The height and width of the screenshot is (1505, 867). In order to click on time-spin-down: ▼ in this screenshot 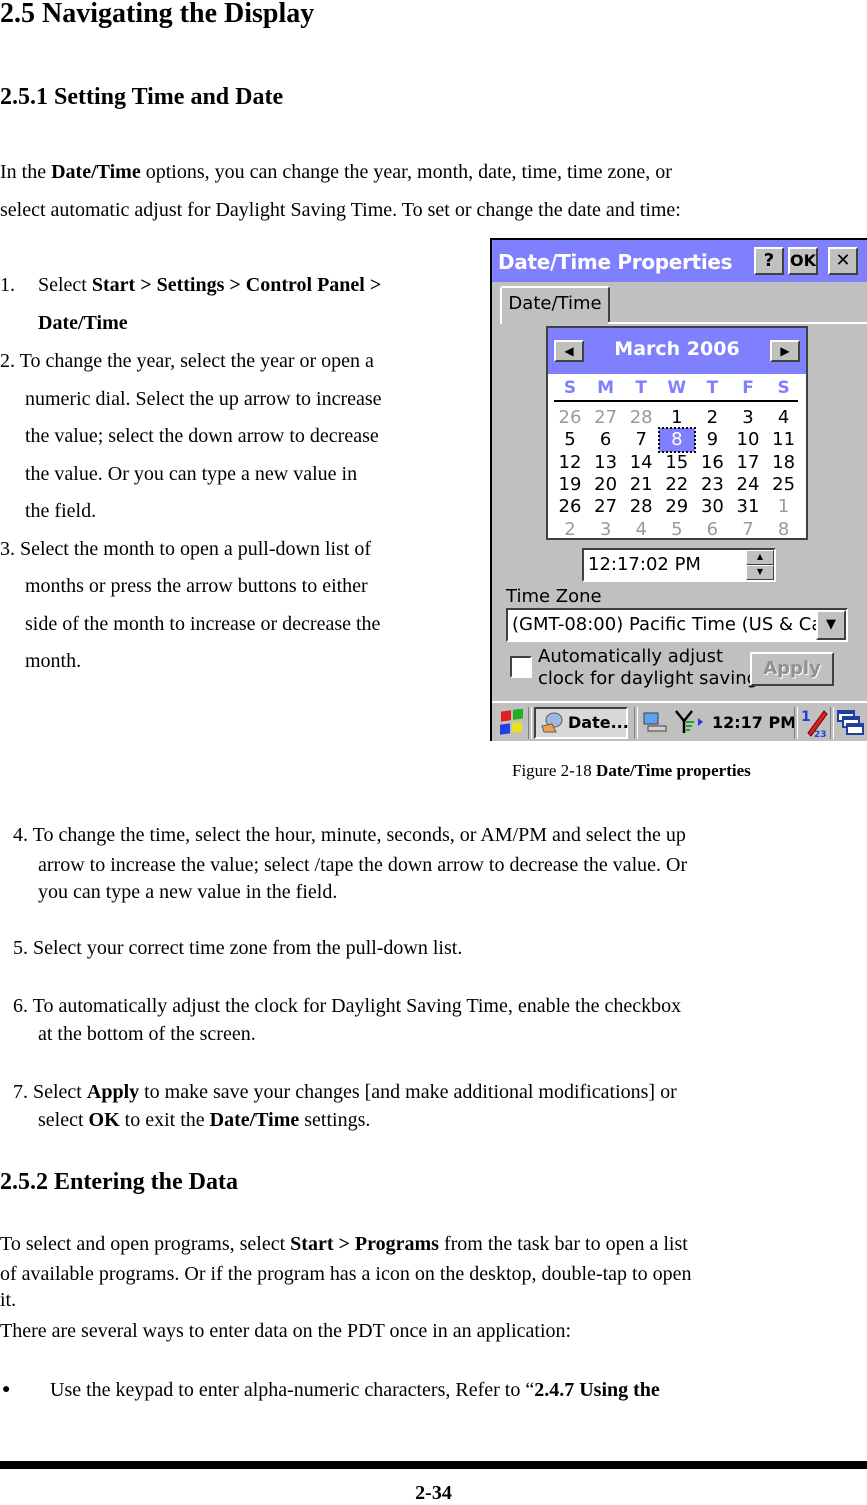, I will do `click(760, 572)`.